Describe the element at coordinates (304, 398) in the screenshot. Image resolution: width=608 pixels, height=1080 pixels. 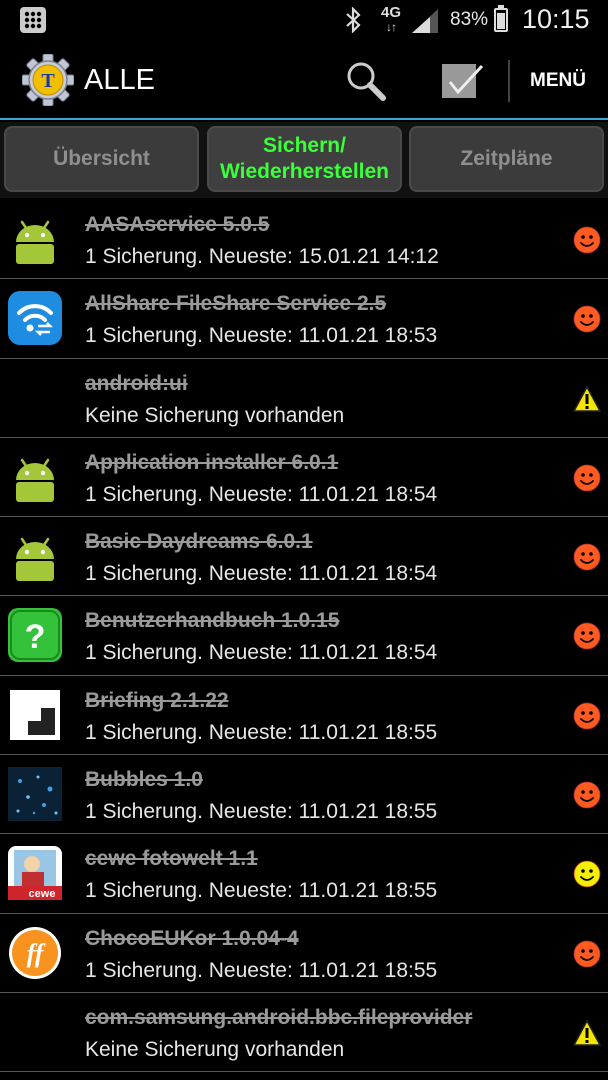
I see `app-list-item: android:ui Keine Sicherung vorhanden` at that location.